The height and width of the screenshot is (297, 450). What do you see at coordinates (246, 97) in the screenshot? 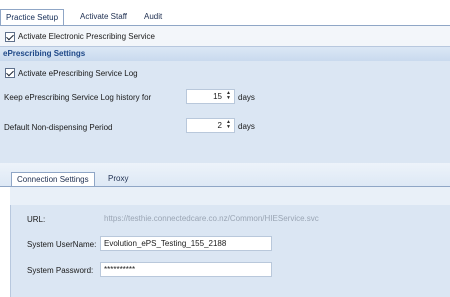
I see `log-history-unit: days` at bounding box center [246, 97].